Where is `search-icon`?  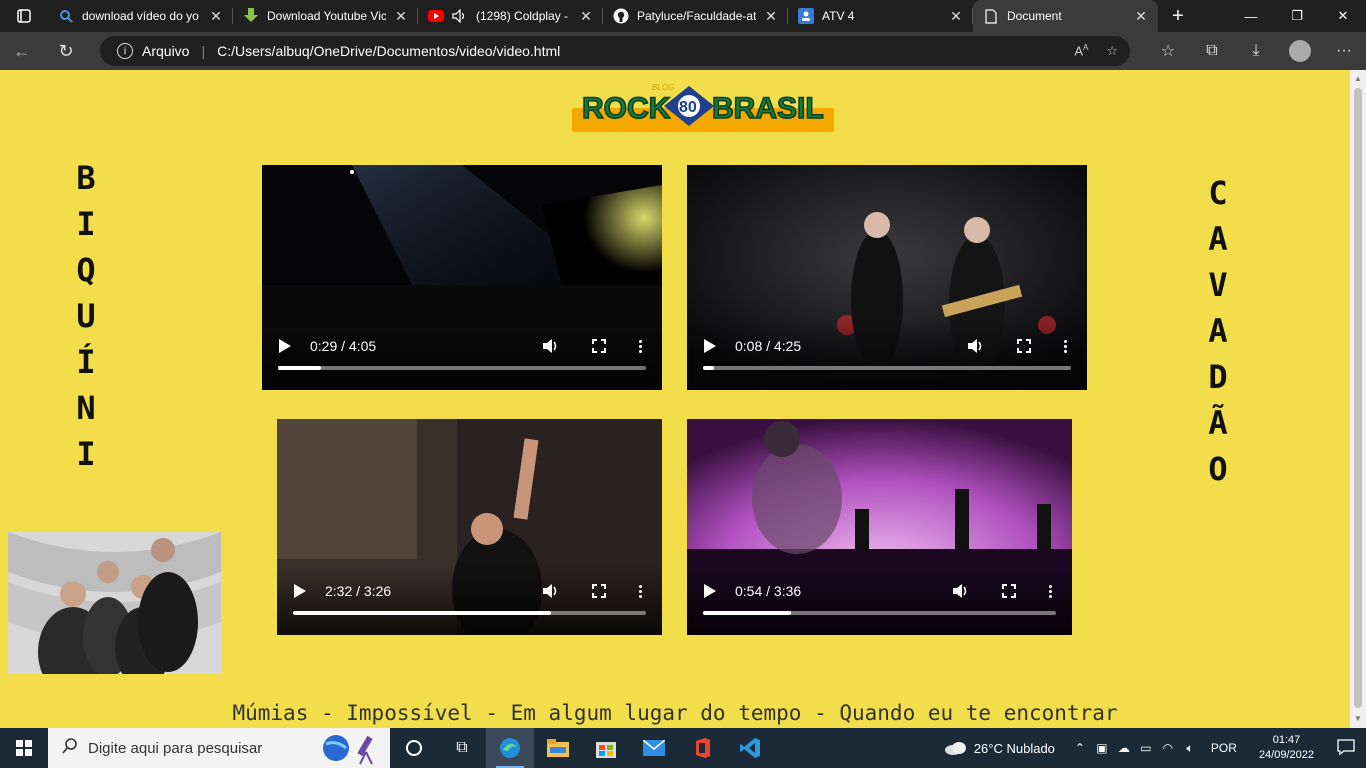
search-icon is located at coordinates (70, 748).